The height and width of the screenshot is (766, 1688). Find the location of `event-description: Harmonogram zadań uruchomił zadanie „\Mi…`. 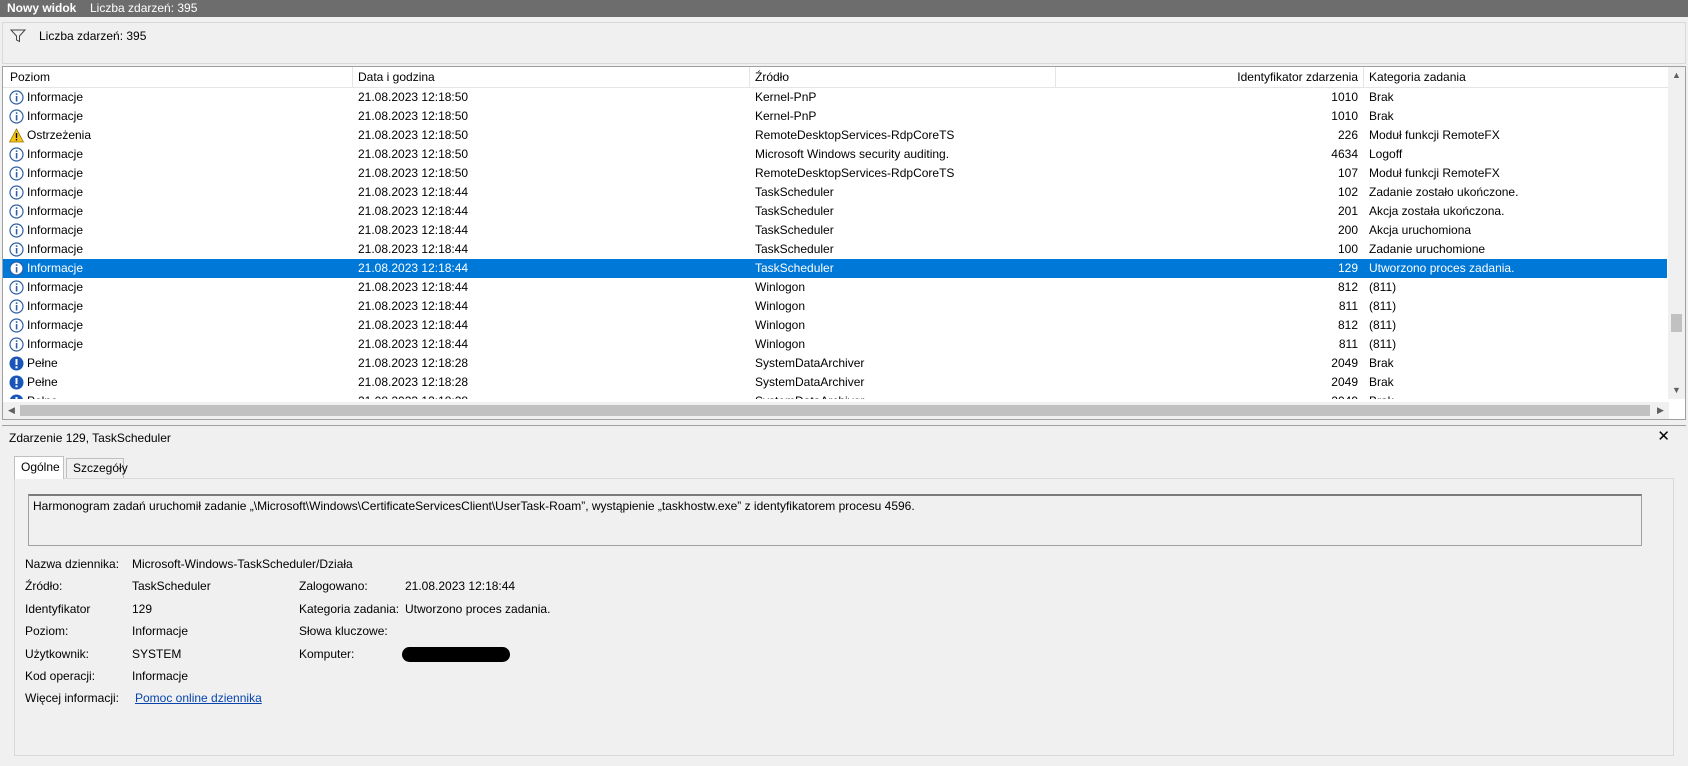

event-description: Harmonogram zadań uruchomił zadanie „\Mi… is located at coordinates (835, 520).